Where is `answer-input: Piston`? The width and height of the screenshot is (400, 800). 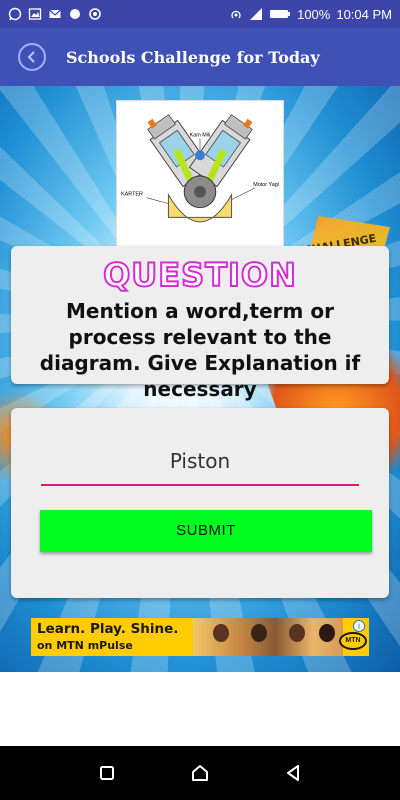
answer-input: Piston is located at coordinates (200, 466).